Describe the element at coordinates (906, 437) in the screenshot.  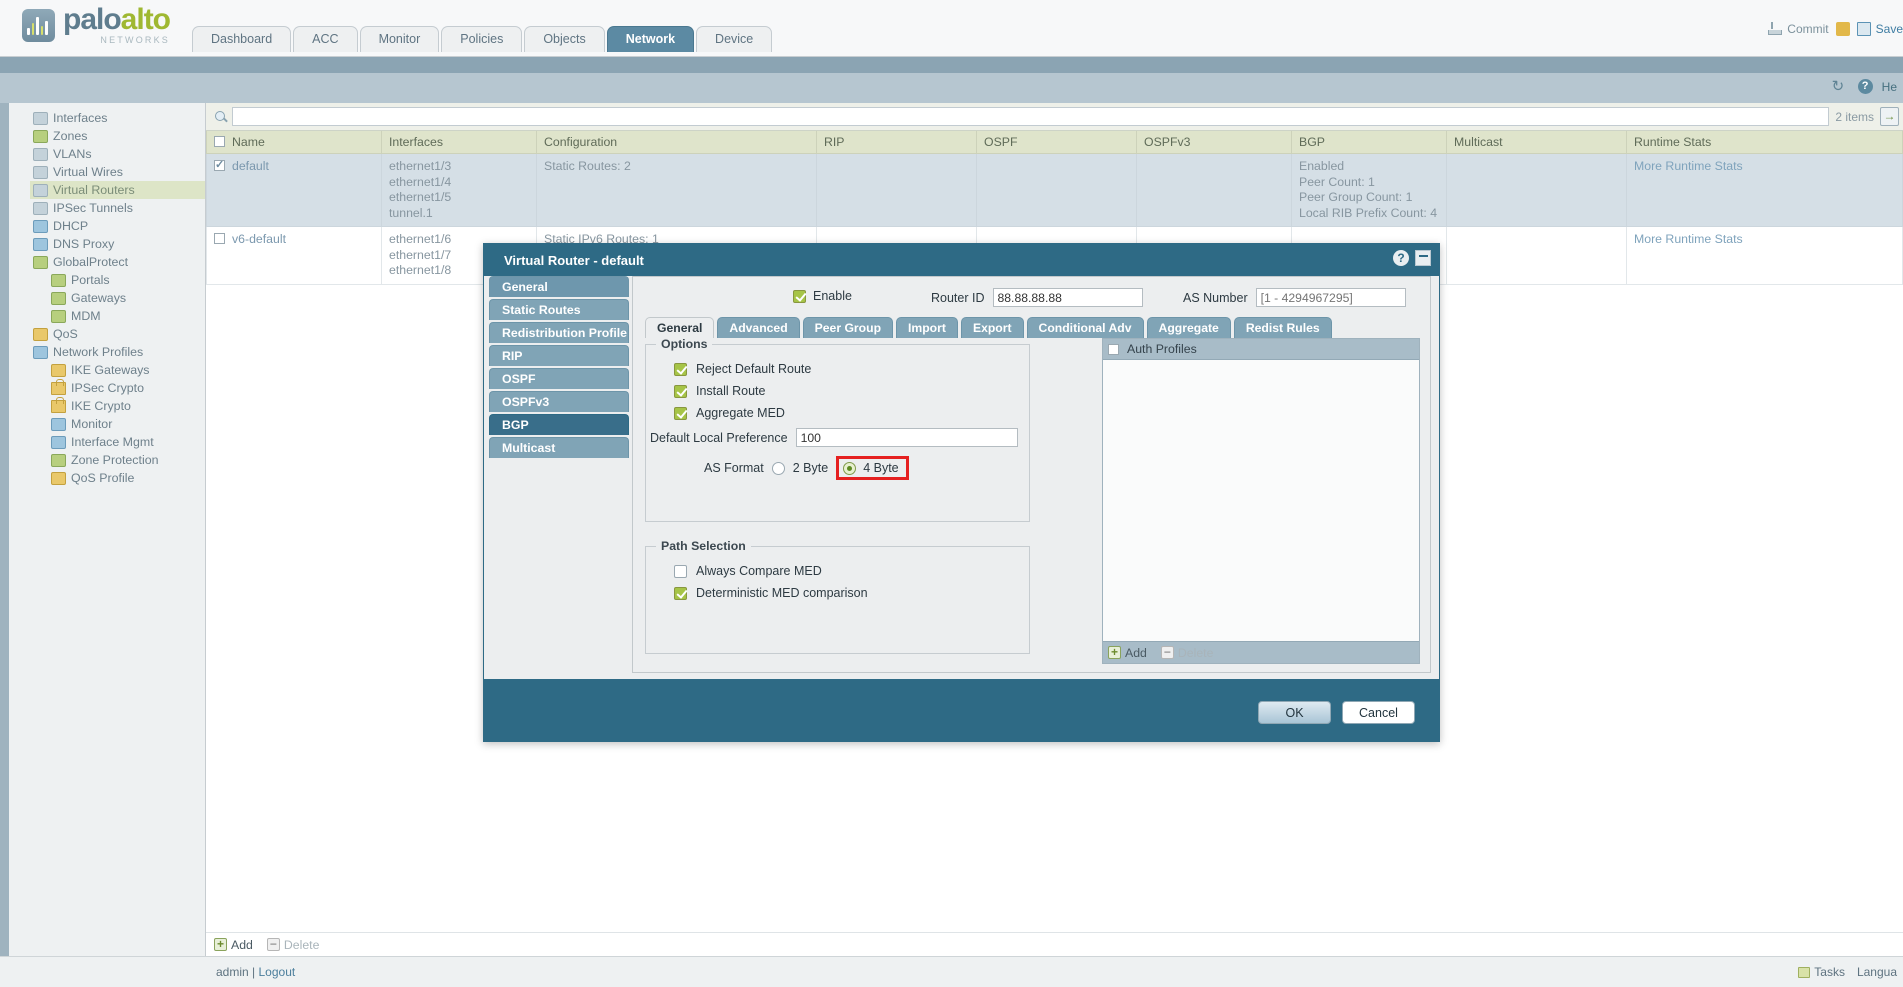
I see `default-local-preference-input` at that location.